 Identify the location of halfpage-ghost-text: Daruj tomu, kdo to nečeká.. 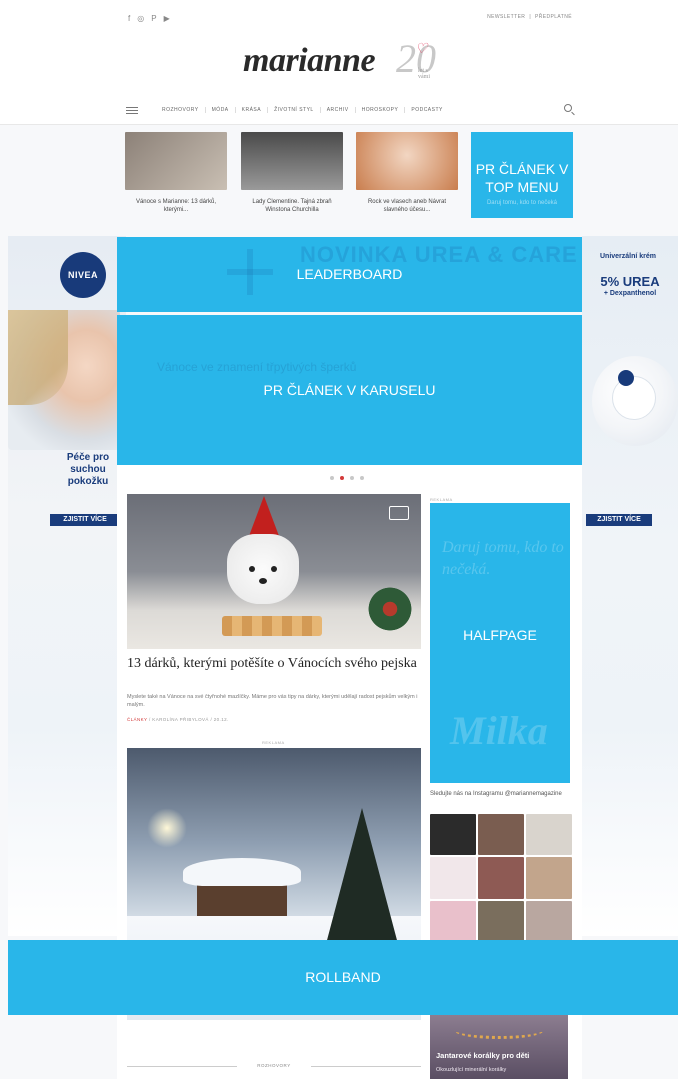
(503, 558).